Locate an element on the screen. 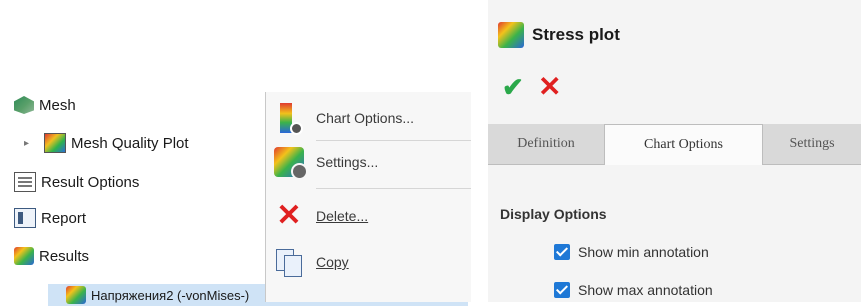  tree-item-stress-plot: Напряжения2 (-vonMises-) is located at coordinates (157, 295).